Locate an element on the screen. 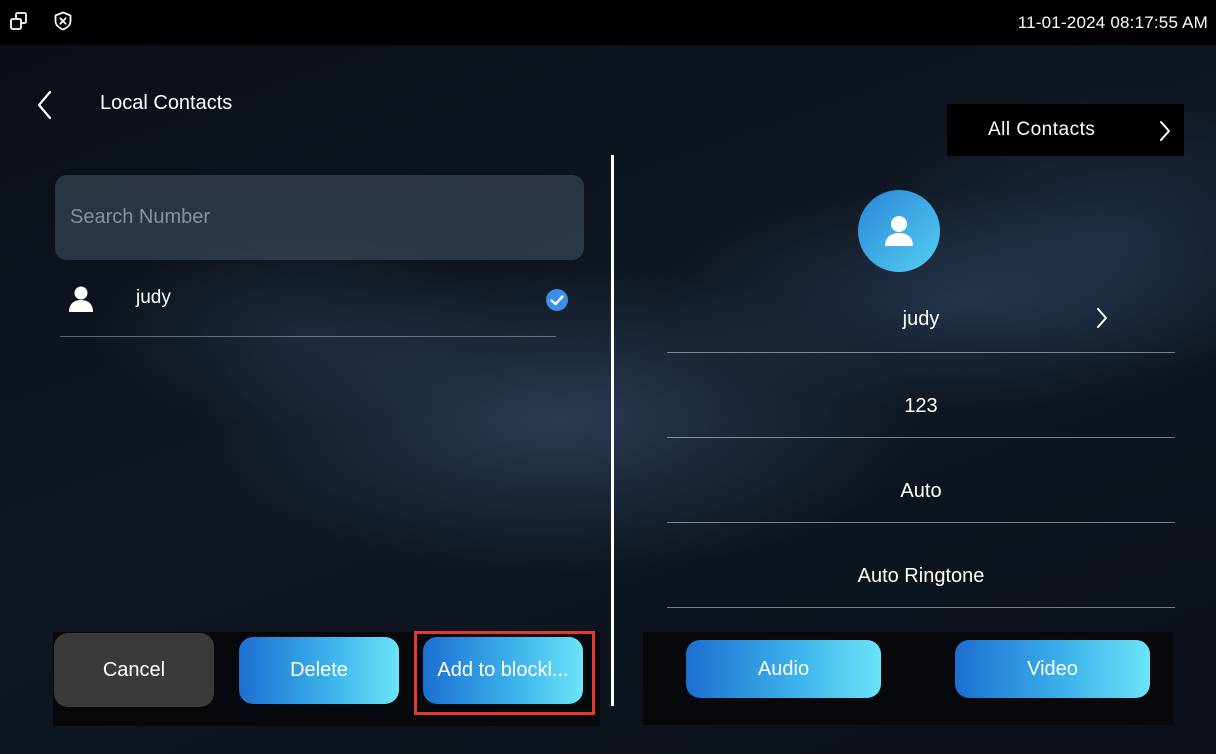  filter-label: All Contacts is located at coordinates (1042, 129).